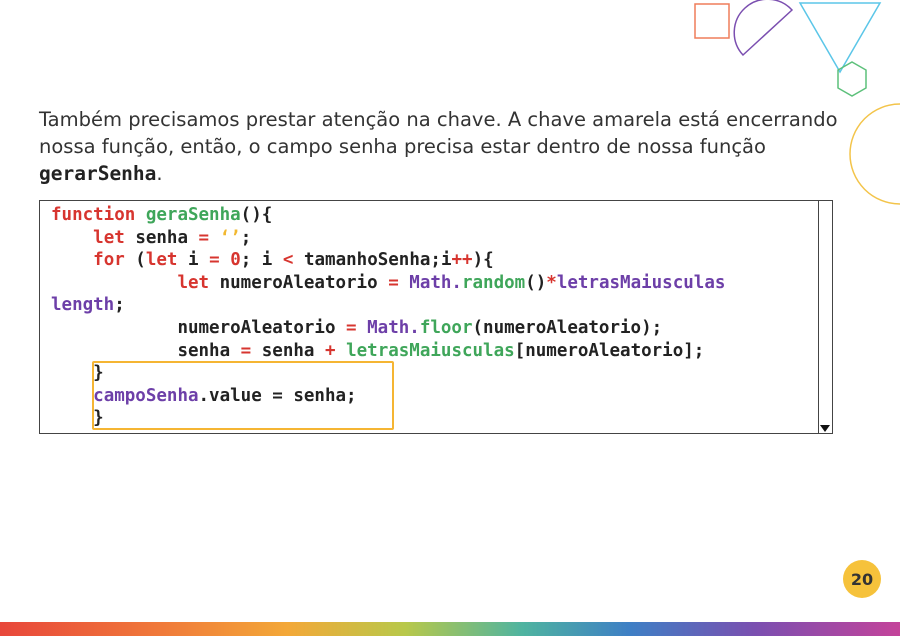 This screenshot has height=636, width=900. I want to click on half-circle-outline-icon, so click(763, 28).